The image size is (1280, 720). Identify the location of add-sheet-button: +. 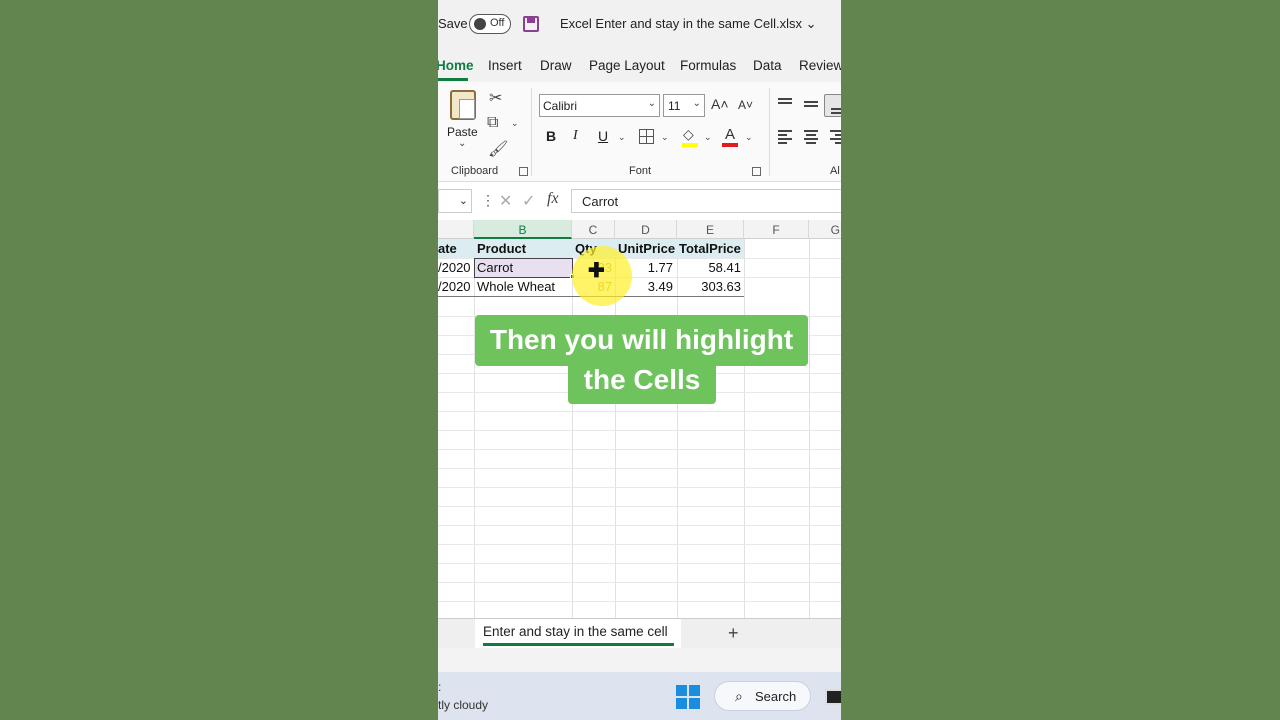
(733, 633).